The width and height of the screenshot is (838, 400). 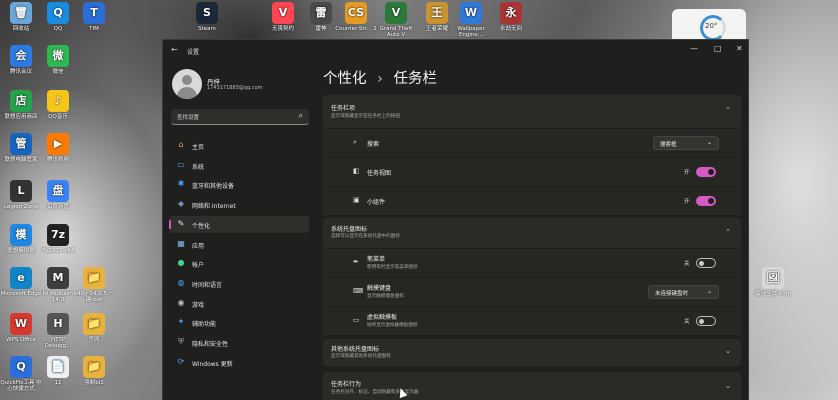 I want to click on sidebar-item-label: 个性化, so click(x=201, y=226).